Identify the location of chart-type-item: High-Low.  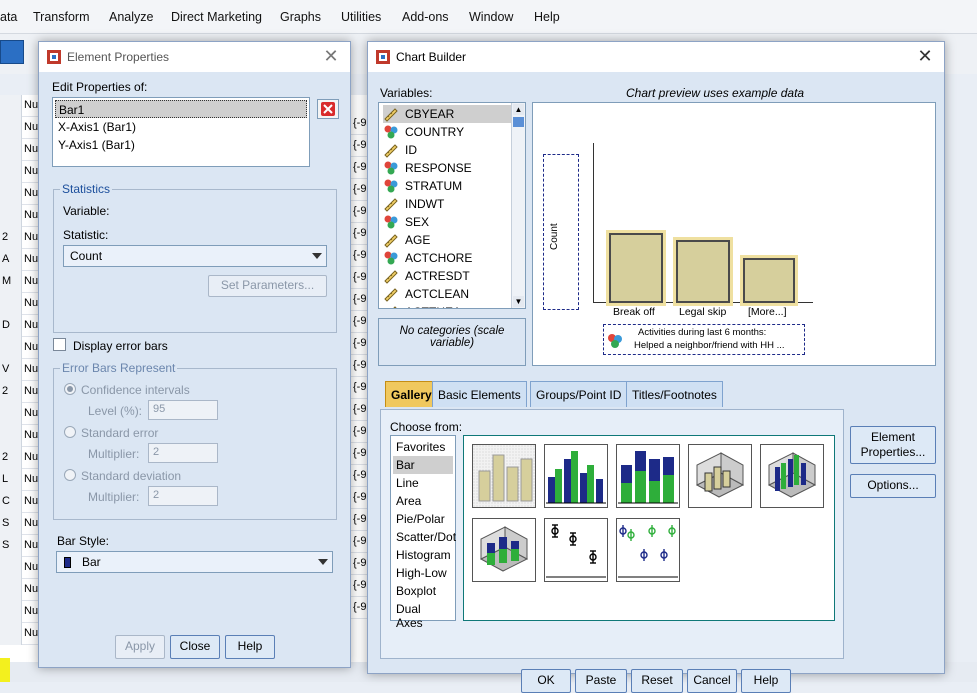
(423, 573).